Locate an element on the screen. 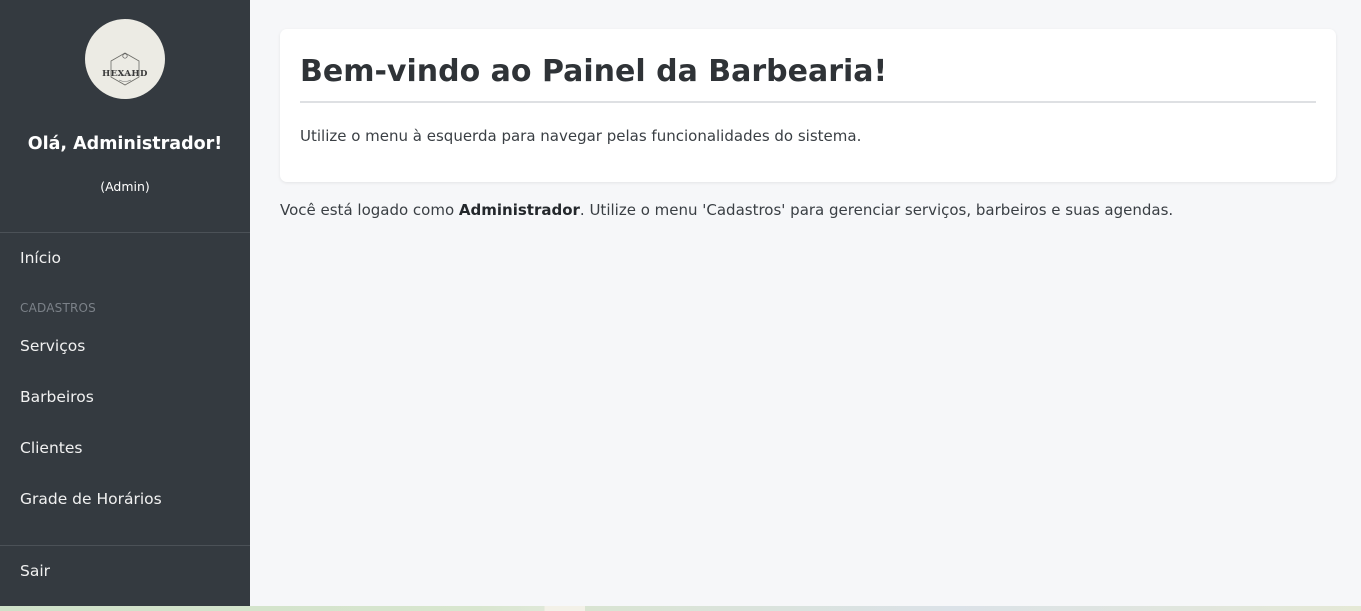 This screenshot has width=1361, height=611. brand-logo: HEXAHD is located at coordinates (125, 59).